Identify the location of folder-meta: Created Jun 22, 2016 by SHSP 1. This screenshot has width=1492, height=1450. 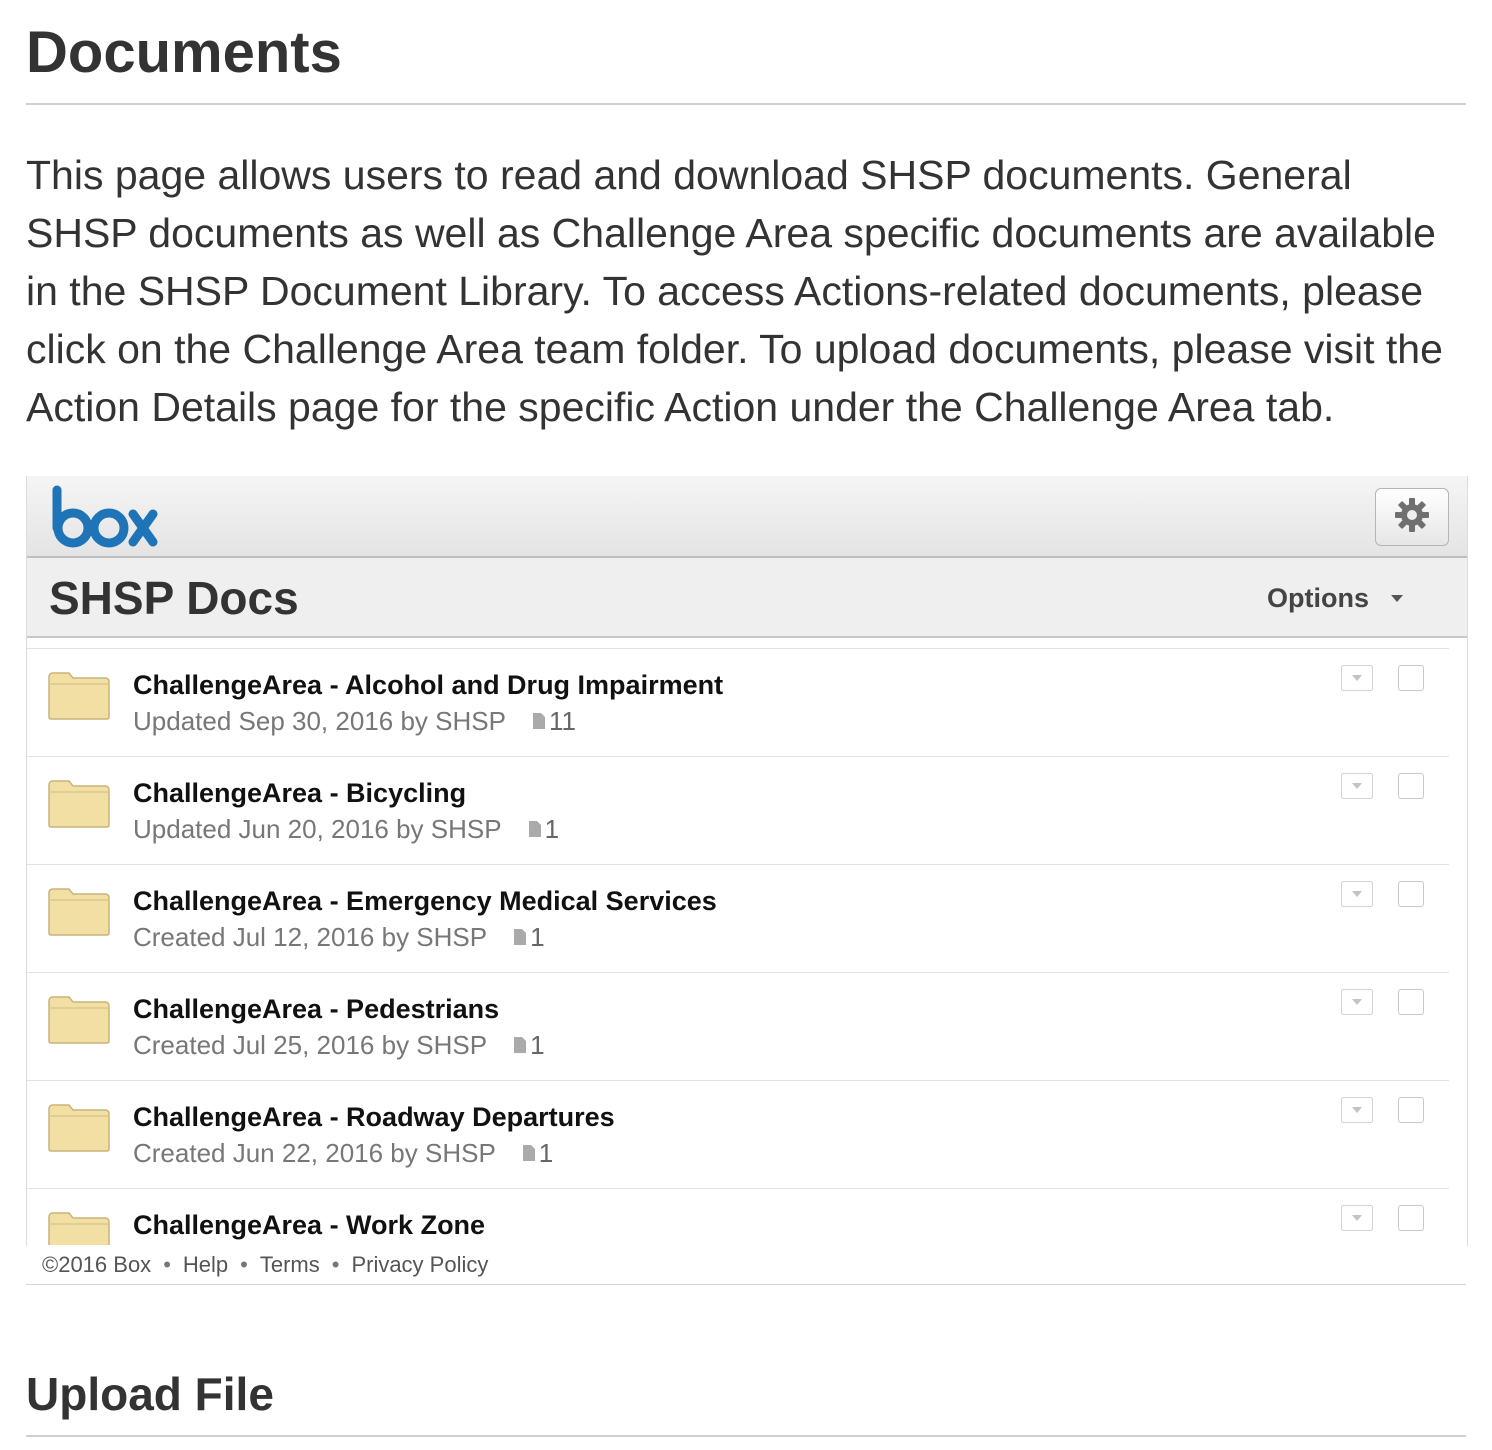
(343, 1153).